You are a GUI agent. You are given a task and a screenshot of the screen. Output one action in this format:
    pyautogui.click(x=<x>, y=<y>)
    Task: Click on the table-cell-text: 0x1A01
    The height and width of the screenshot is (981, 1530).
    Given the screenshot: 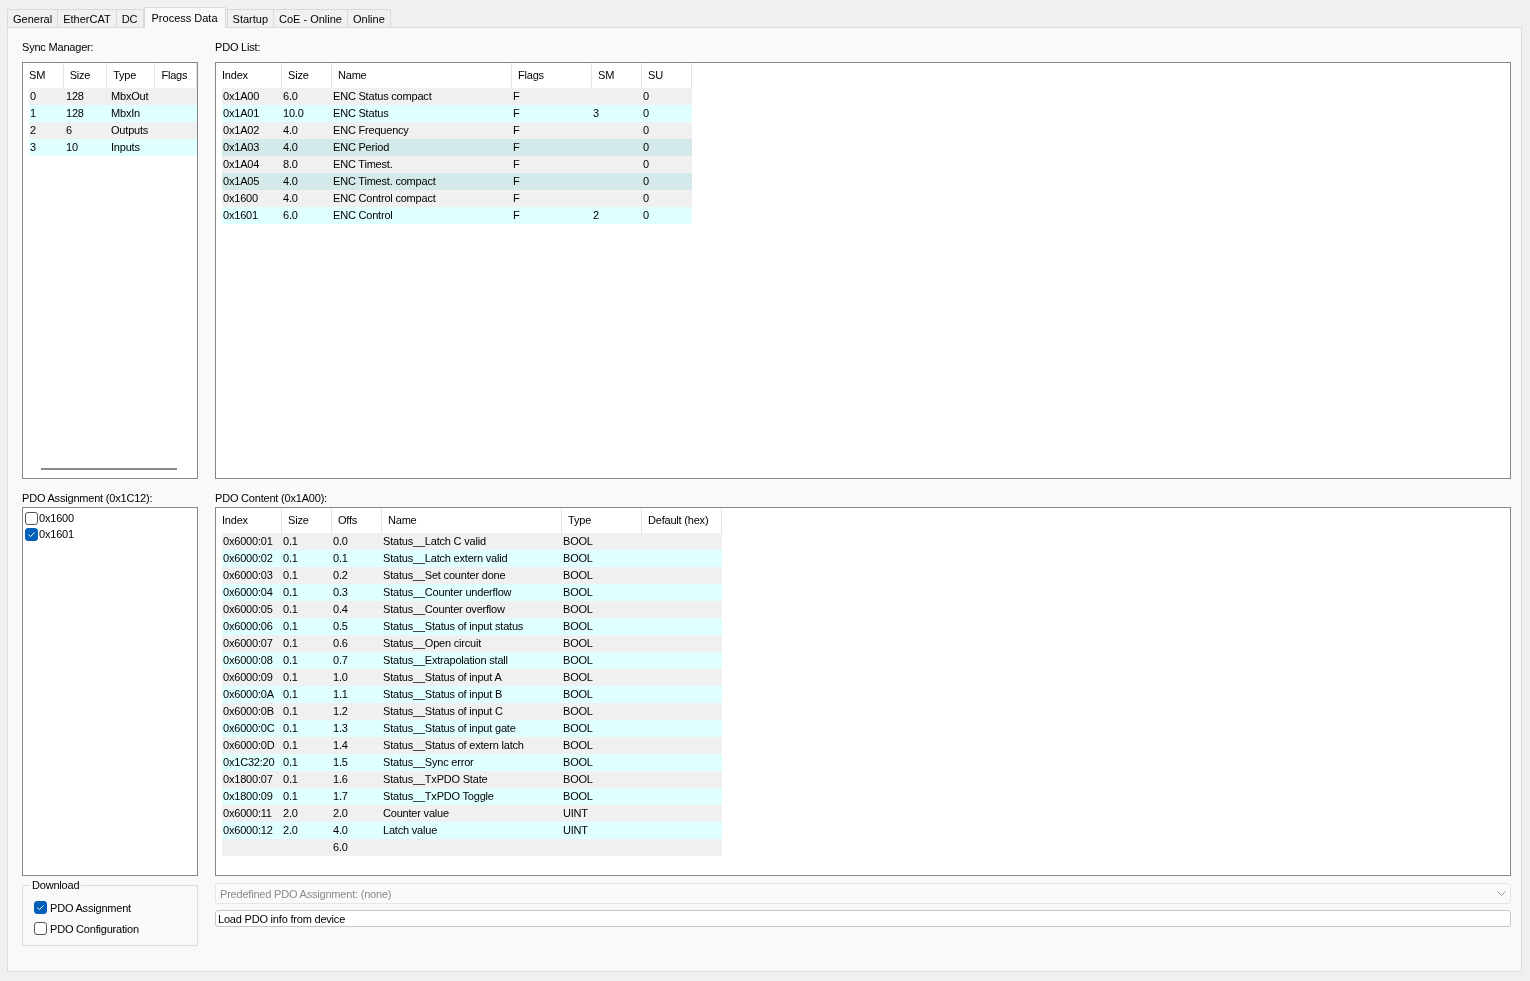 What is the action you would take?
    pyautogui.click(x=241, y=113)
    